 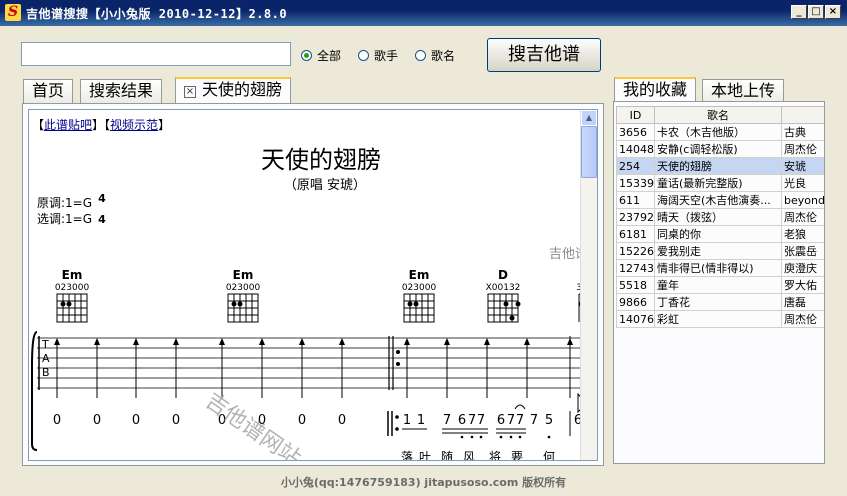 I want to click on cell-name: 安静(c调轻松版), so click(x=718, y=149).